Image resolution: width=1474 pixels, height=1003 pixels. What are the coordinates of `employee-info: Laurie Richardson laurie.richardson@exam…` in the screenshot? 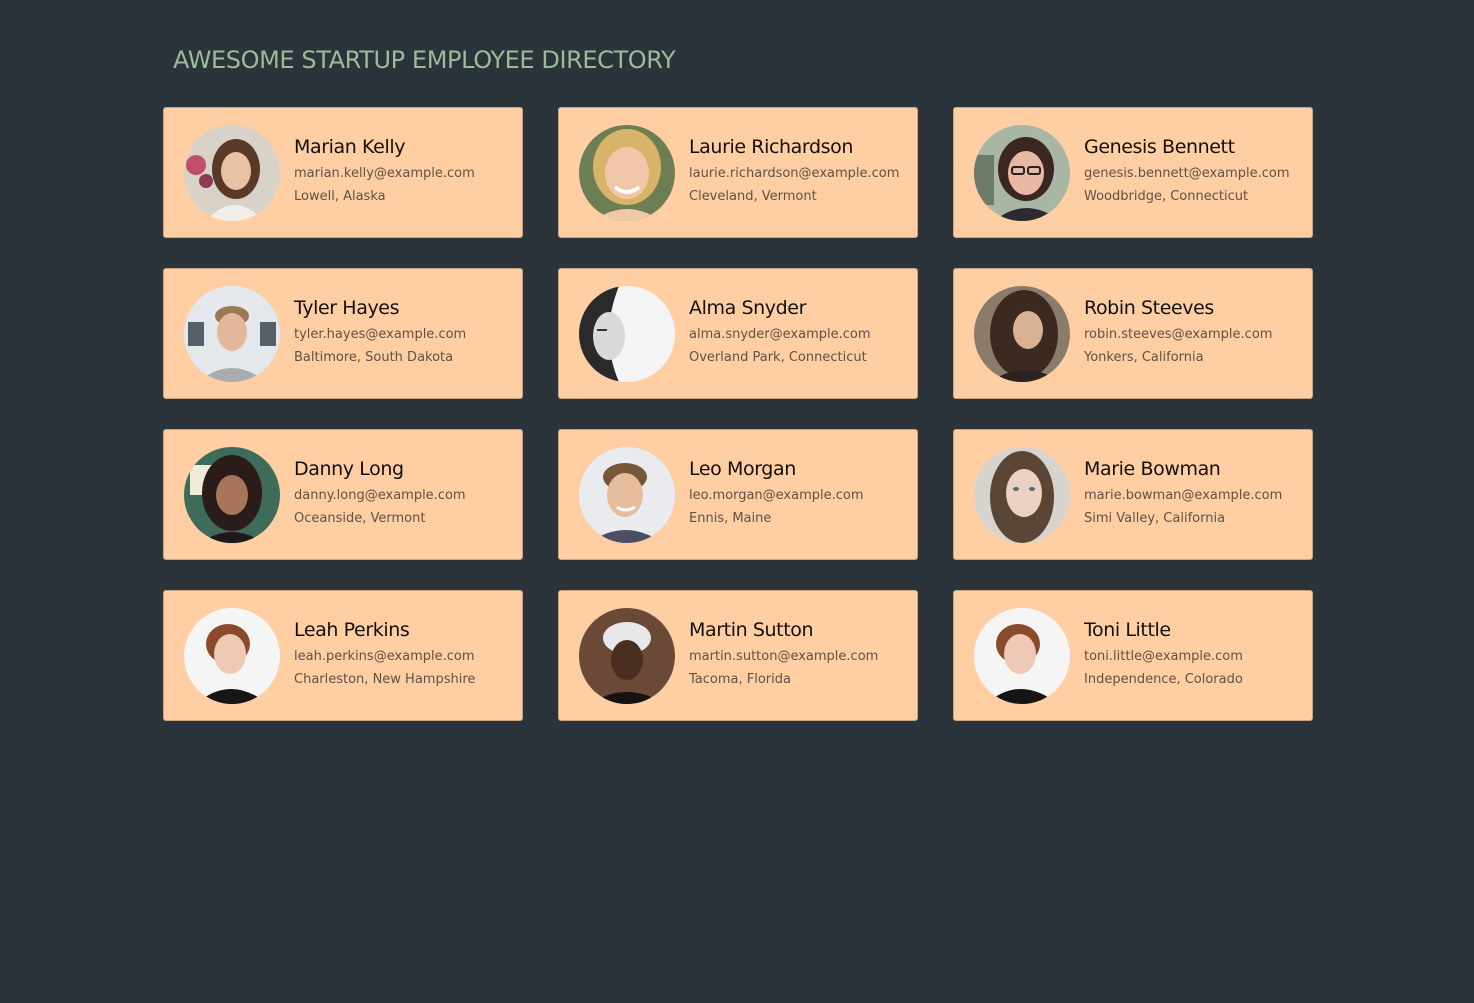 It's located at (794, 171).